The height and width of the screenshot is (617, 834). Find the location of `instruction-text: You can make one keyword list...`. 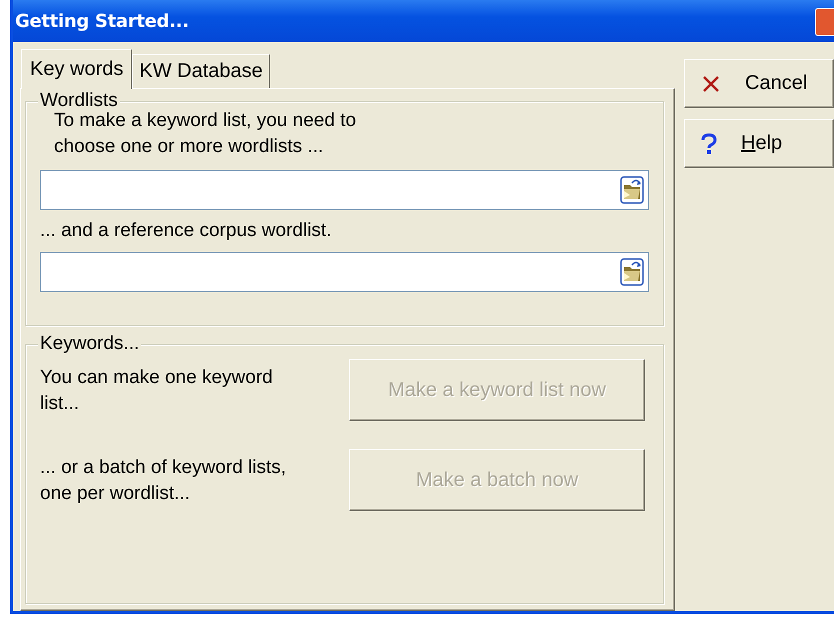

instruction-text: You can make one keyword list... is located at coordinates (157, 391).